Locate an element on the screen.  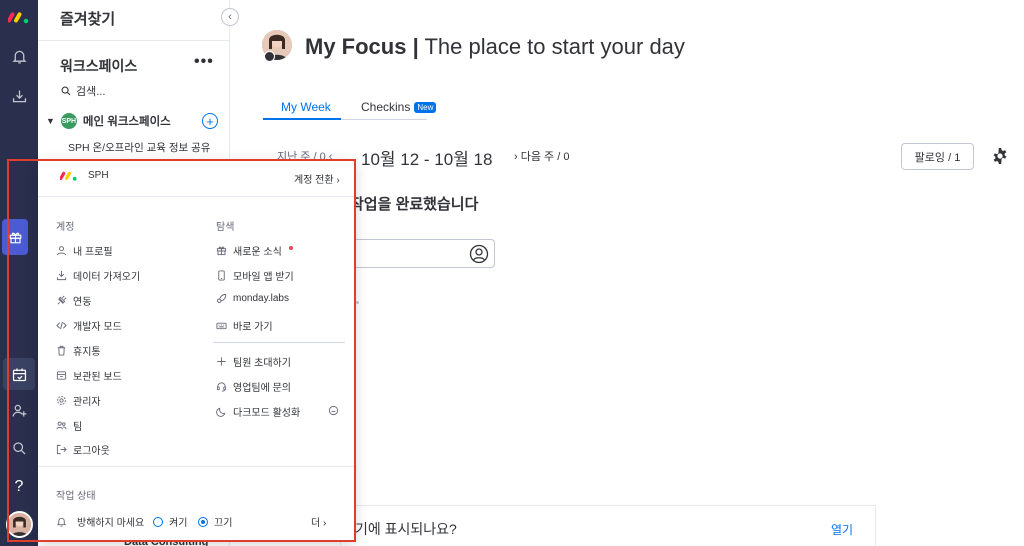
gear-icon is located at coordinates (61, 400).